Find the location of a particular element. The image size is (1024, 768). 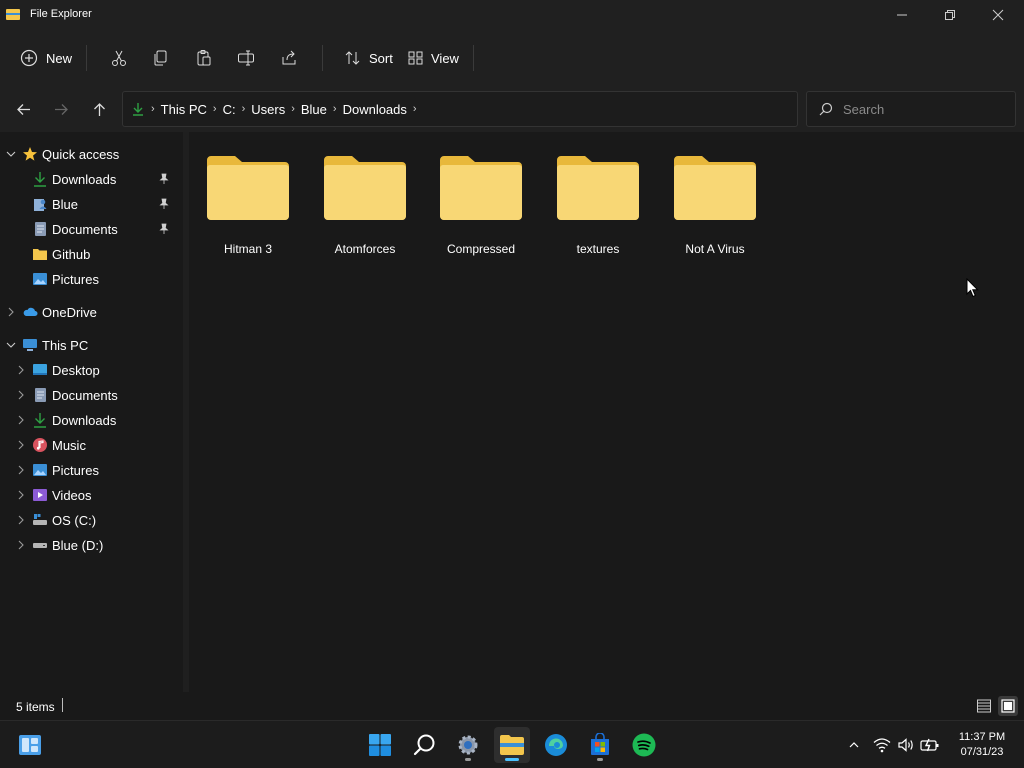

battery-button is located at coordinates (930, 745).